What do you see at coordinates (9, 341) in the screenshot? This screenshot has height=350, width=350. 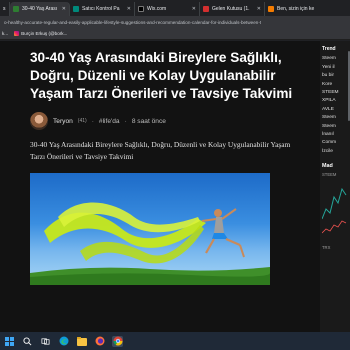 I see `windows-start-icon` at bounding box center [9, 341].